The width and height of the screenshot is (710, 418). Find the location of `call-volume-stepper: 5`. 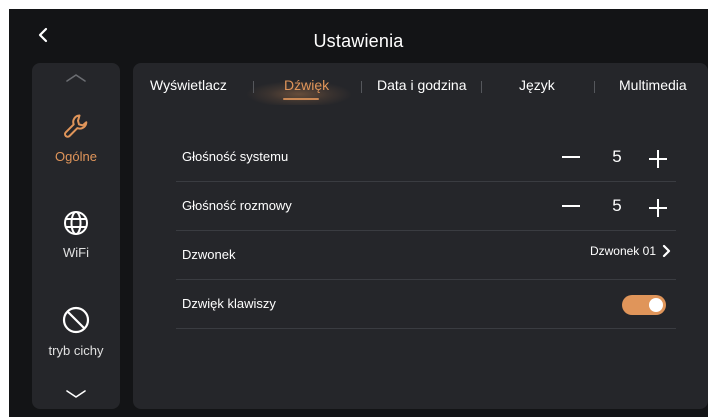

call-volume-stepper: 5 is located at coordinates (616, 206).